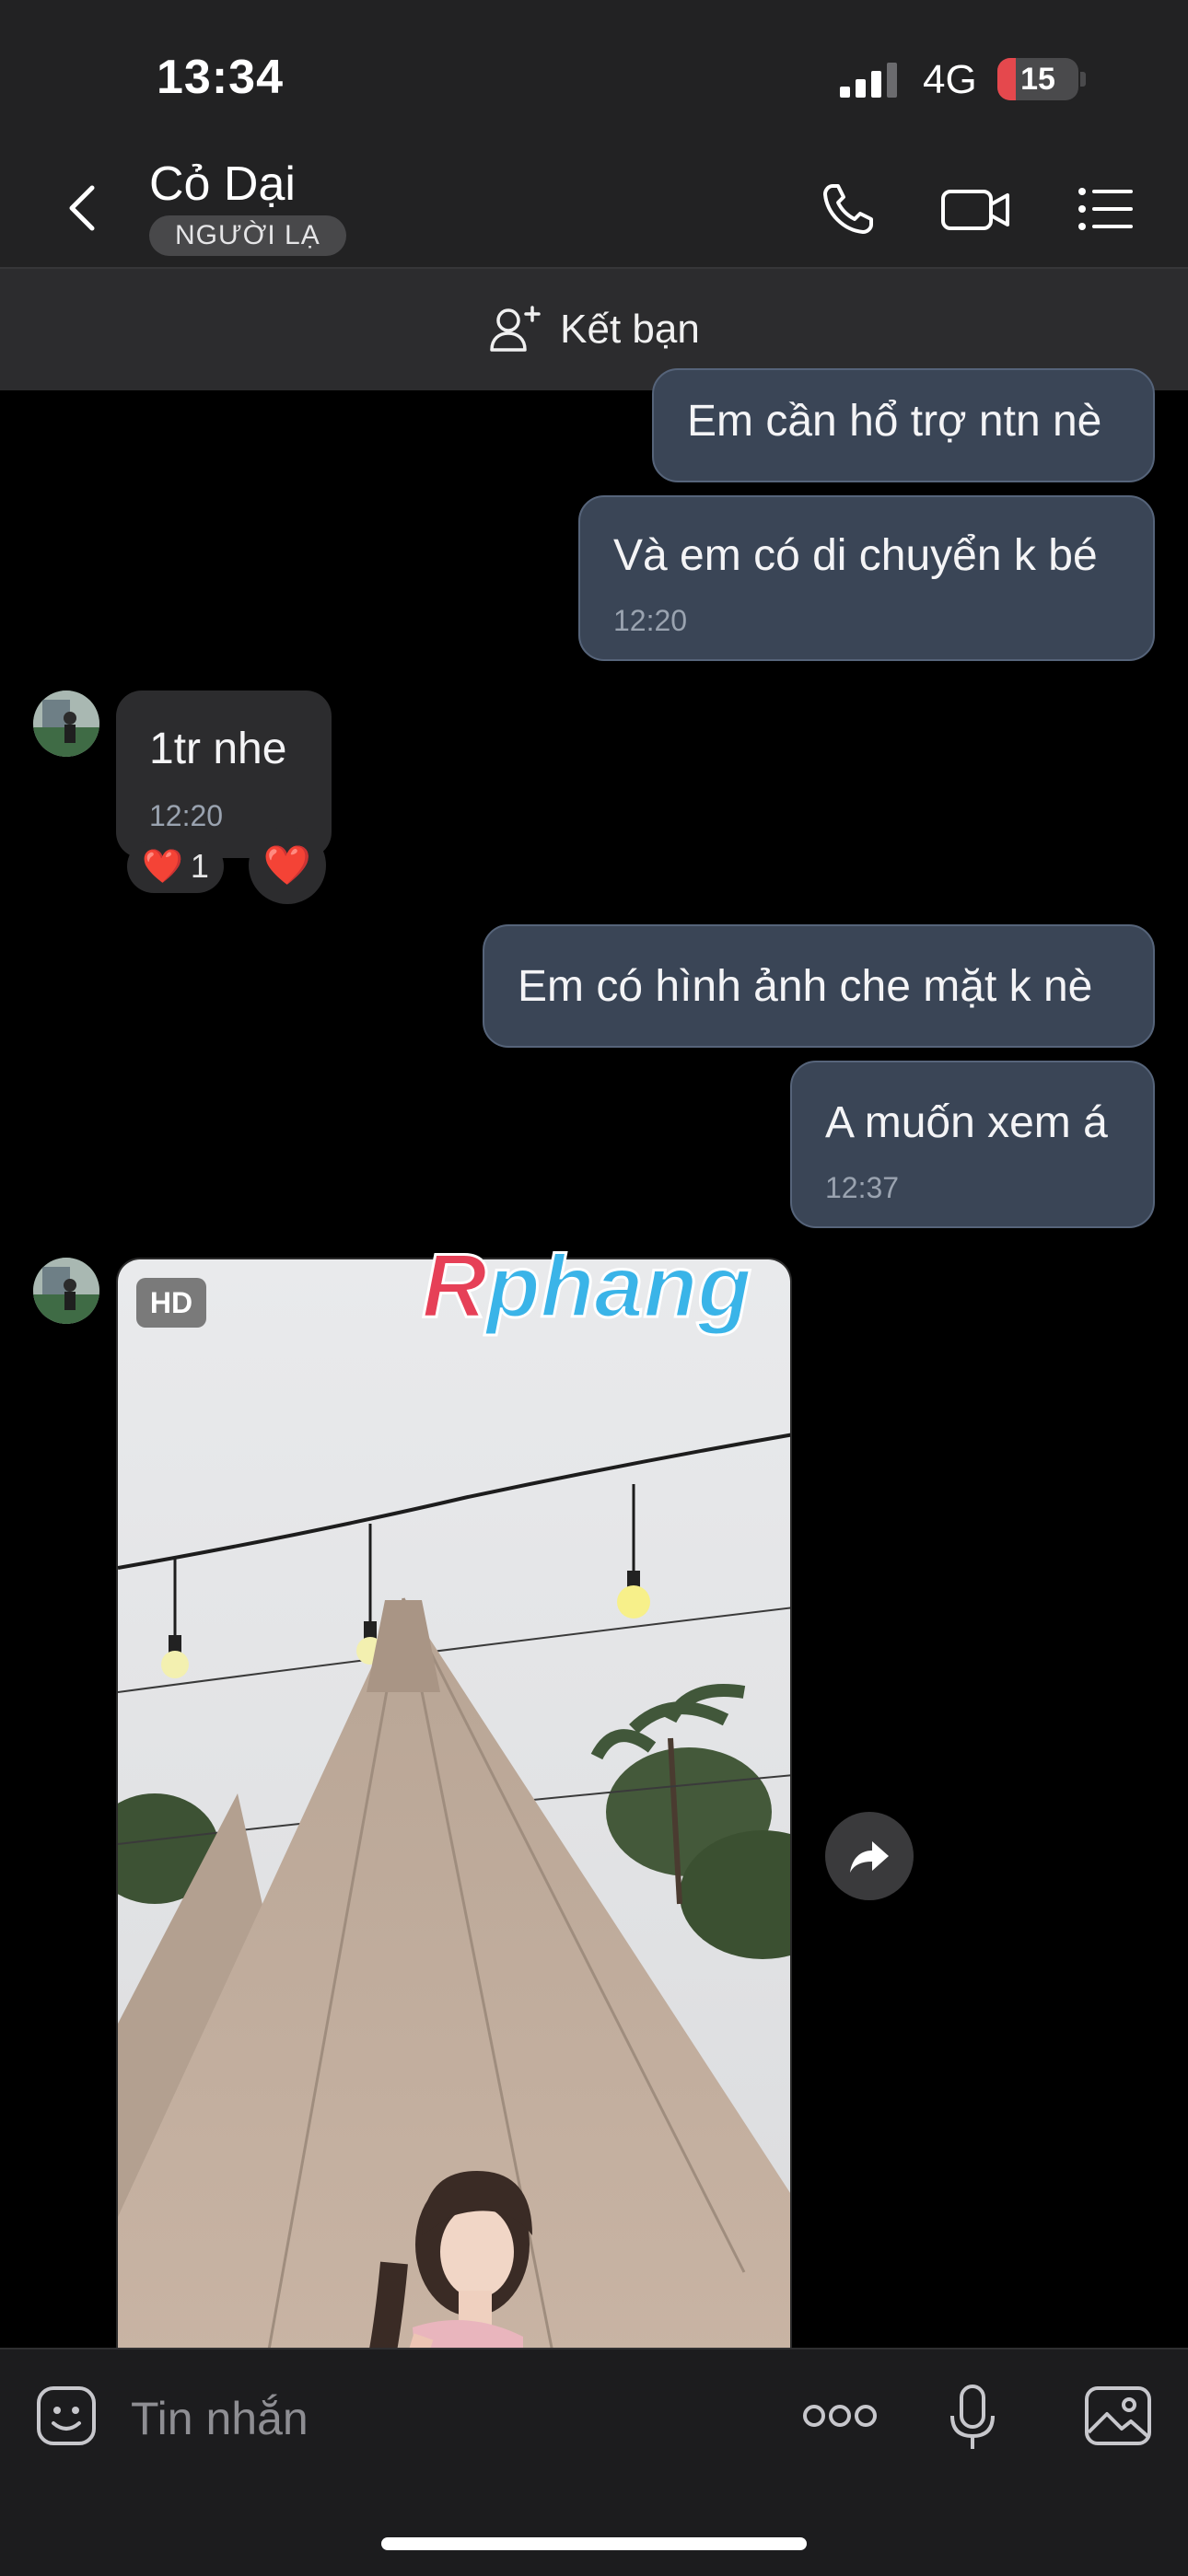 Image resolution: width=1188 pixels, height=2576 pixels. What do you see at coordinates (454, 1285) in the screenshot?
I see `svg-text: R` at bounding box center [454, 1285].